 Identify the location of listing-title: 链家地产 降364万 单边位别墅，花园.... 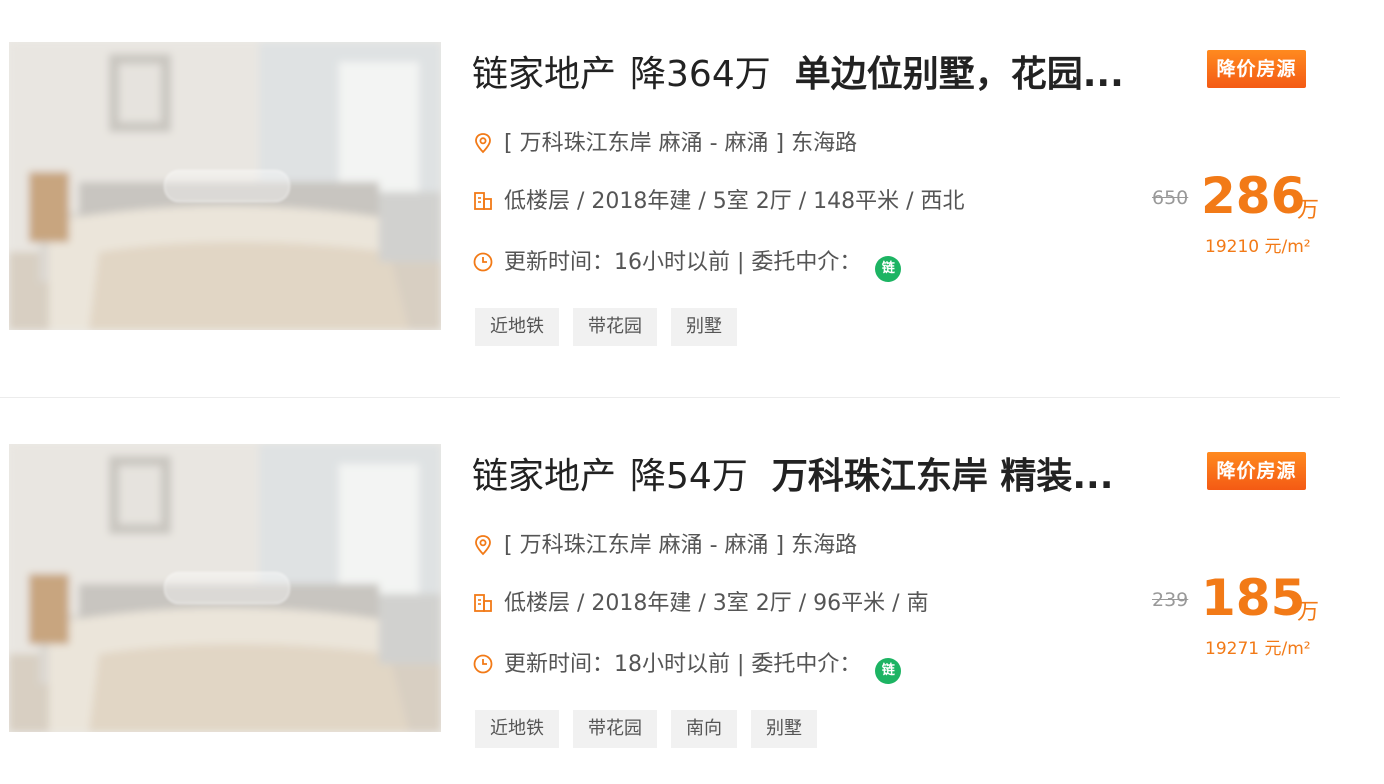
(822, 75).